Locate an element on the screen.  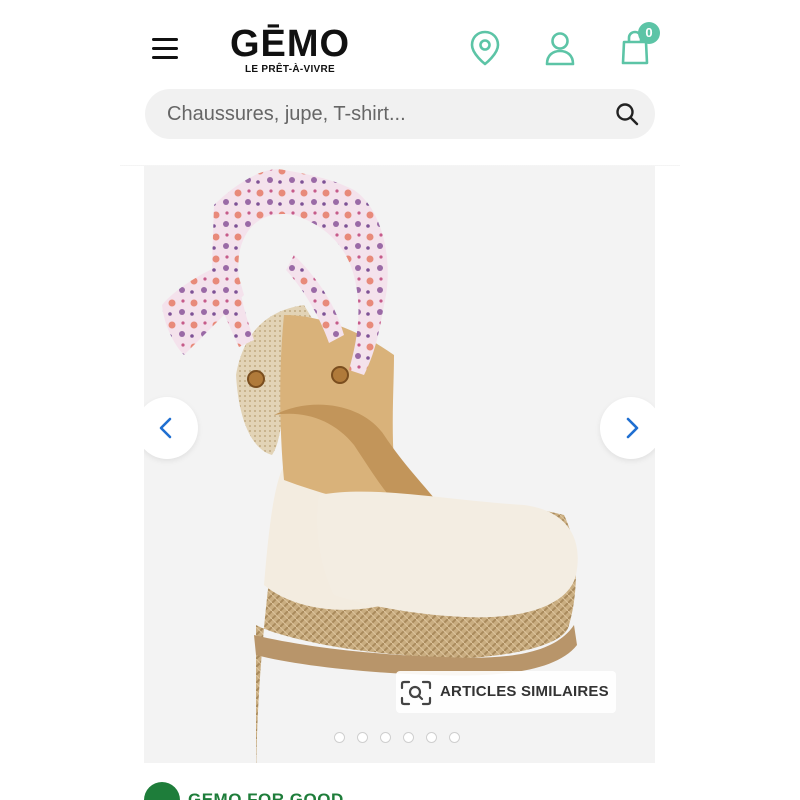
store-locator-button is located at coordinates (485, 48).